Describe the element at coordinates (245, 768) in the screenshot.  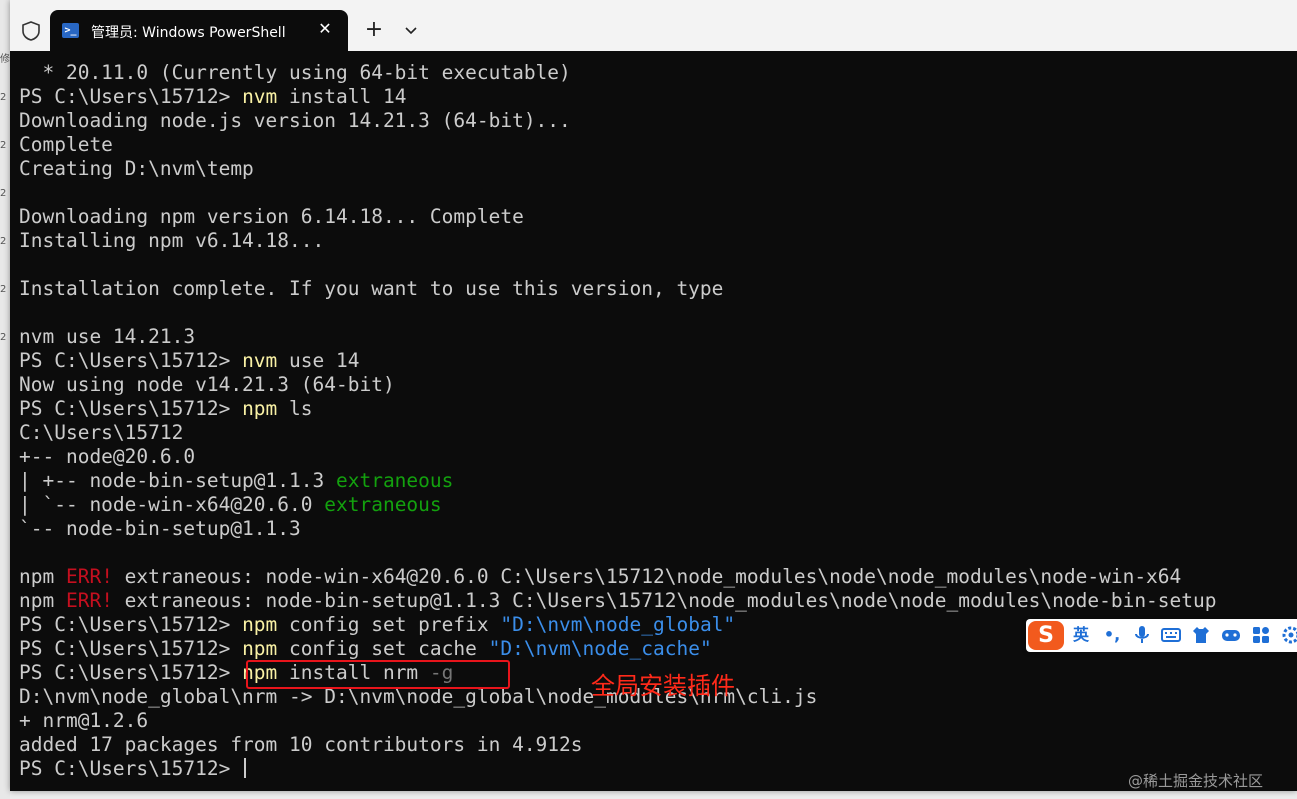
I see `cursor` at that location.